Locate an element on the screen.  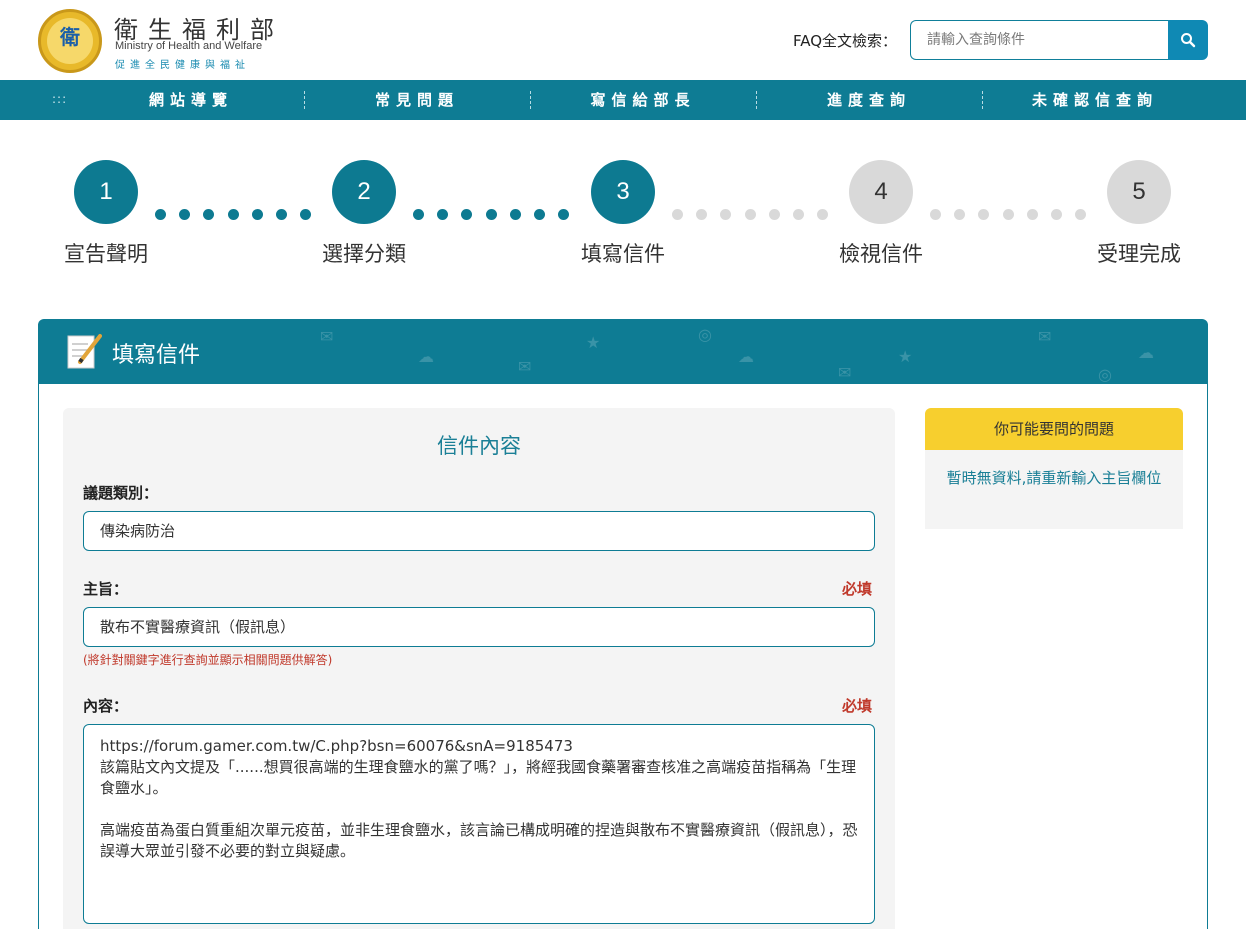
step-4-label: 檢視信件 is located at coordinates (881, 254).